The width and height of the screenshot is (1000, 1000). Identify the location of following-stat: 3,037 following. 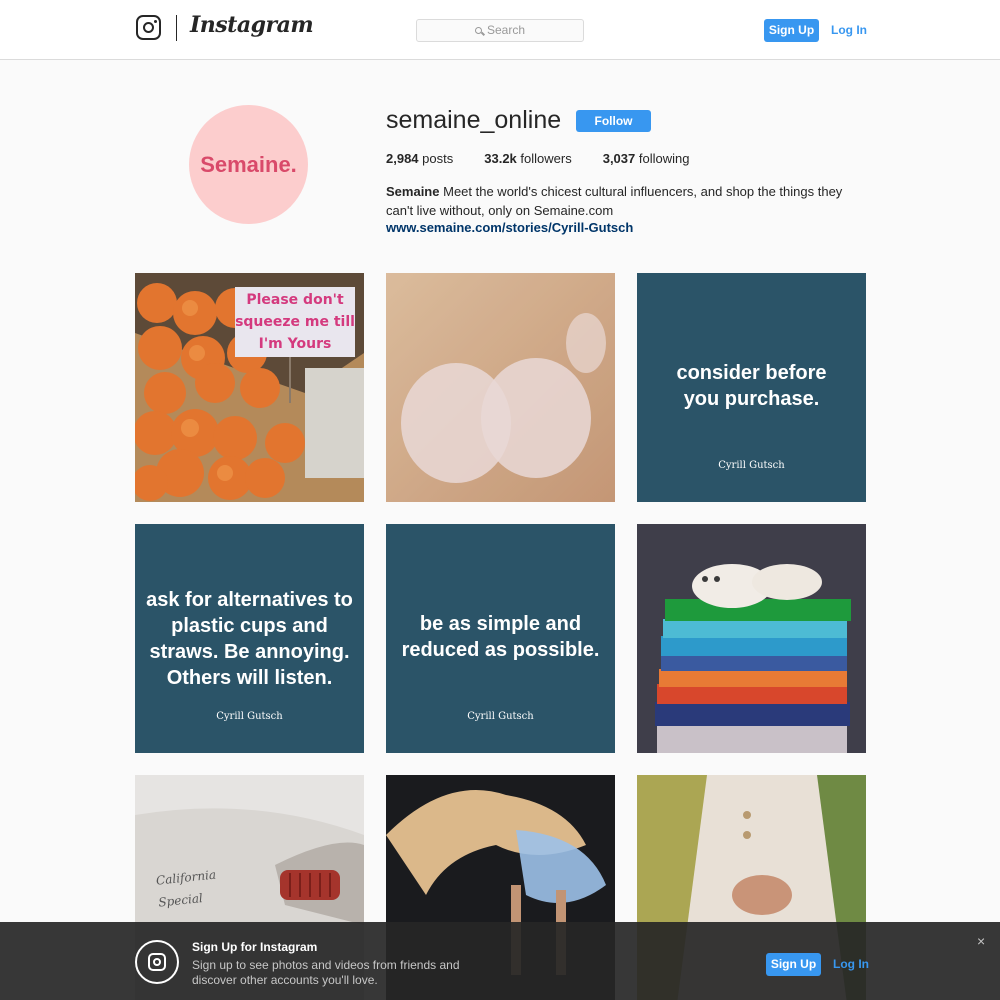
(646, 158).